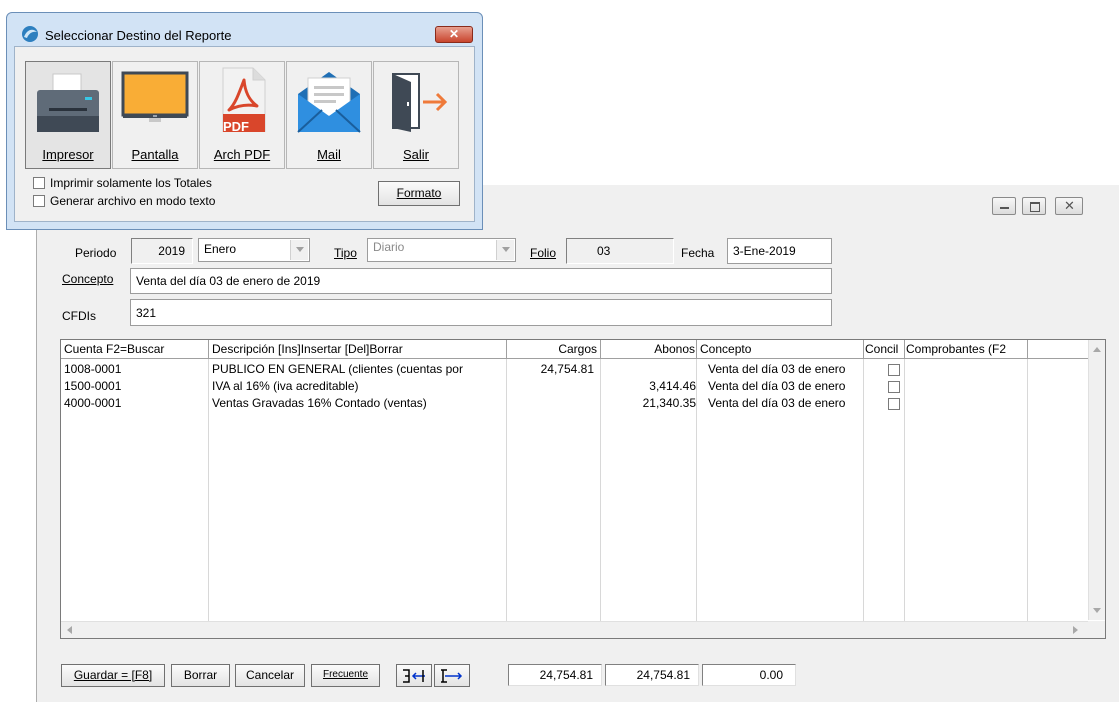 Image resolution: width=1119 pixels, height=702 pixels. I want to click on cell-descripcion: Ventas Gravadas 16% Contado (ventas), so click(358, 403).